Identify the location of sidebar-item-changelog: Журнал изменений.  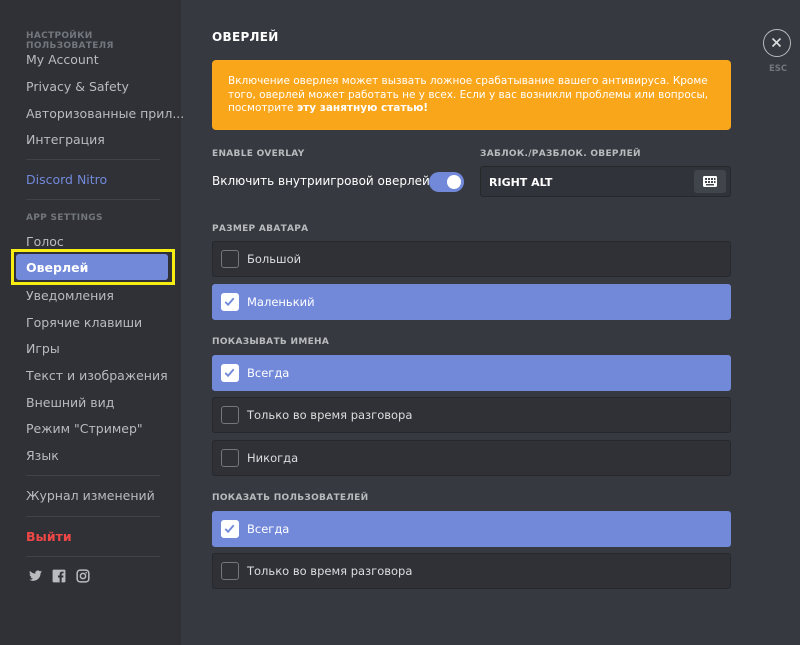
(90, 495).